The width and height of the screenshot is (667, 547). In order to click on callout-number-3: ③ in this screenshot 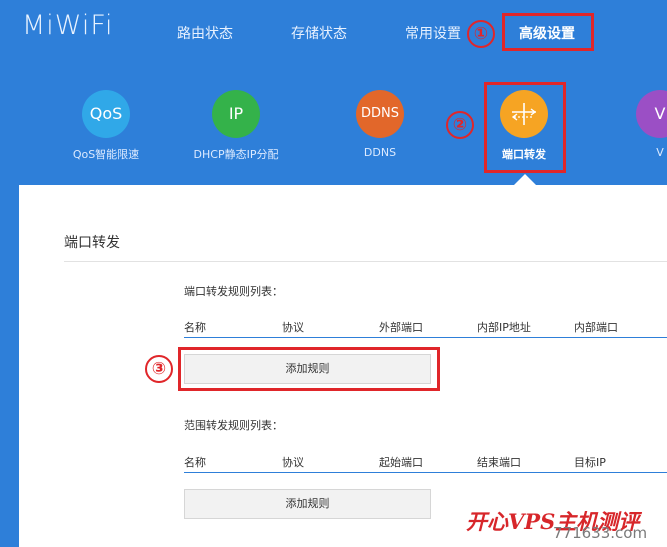, I will do `click(159, 369)`.